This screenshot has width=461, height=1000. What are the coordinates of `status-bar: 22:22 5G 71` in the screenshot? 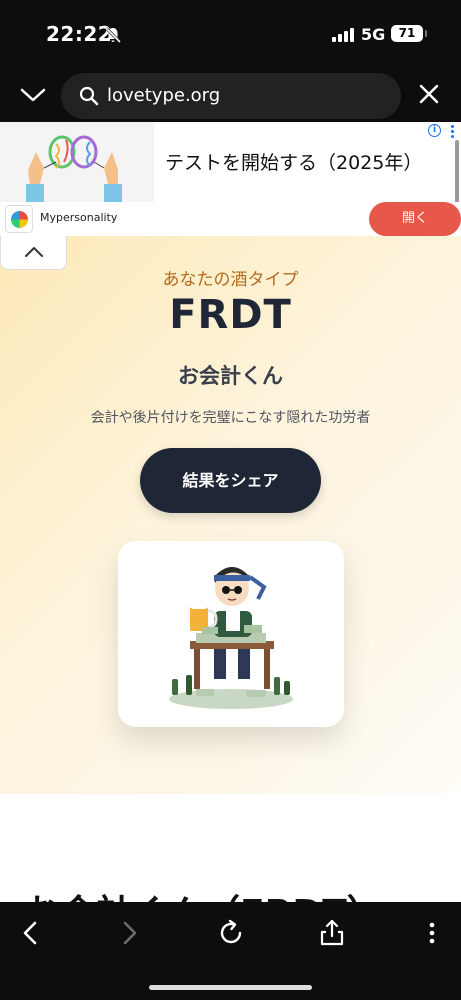 It's located at (230, 34).